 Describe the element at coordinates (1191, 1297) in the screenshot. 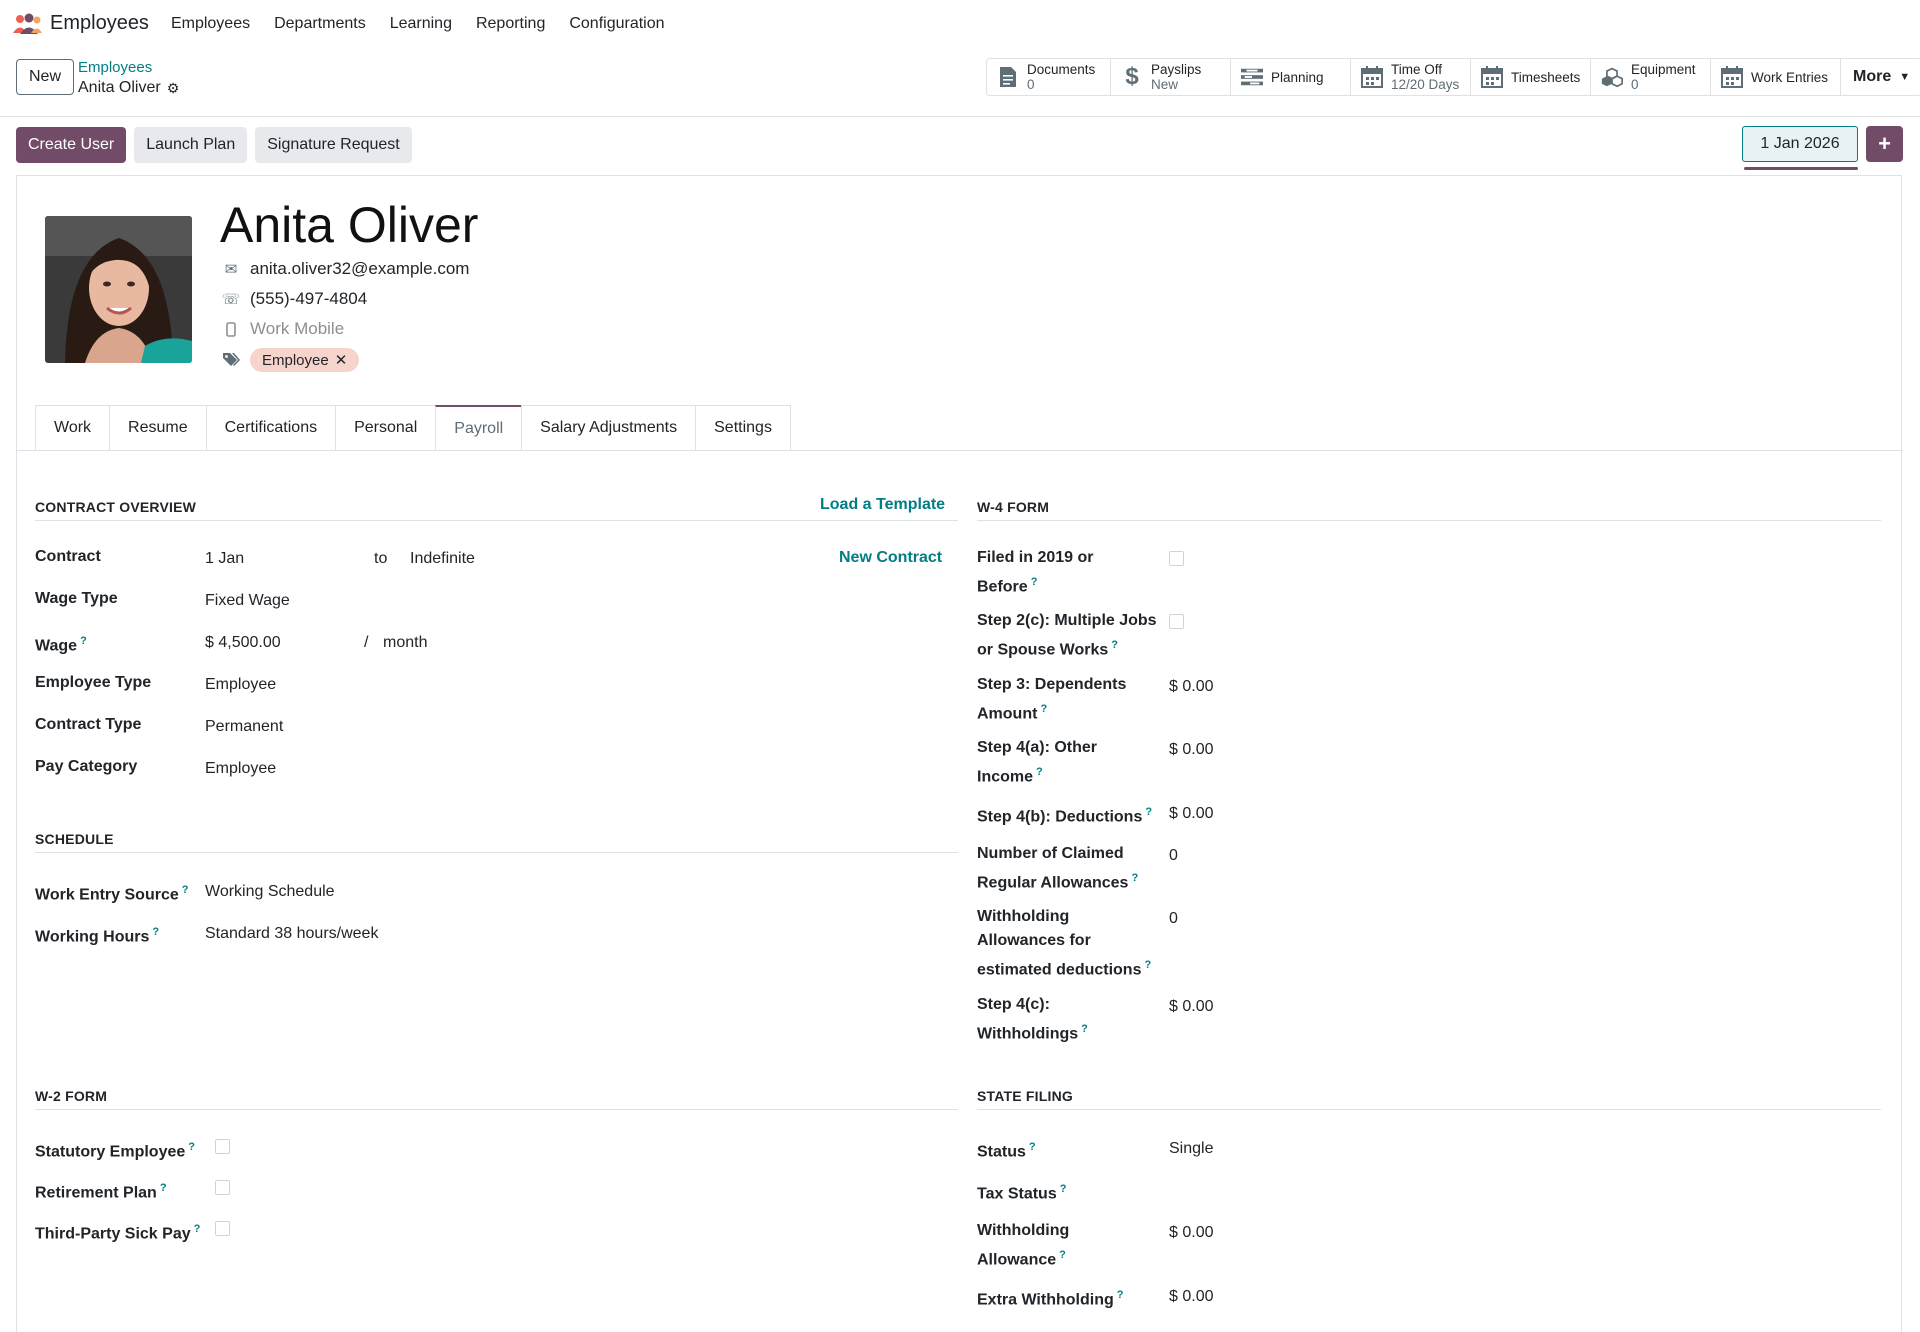

I see `extra-withholding-input: $ 0.00` at that location.